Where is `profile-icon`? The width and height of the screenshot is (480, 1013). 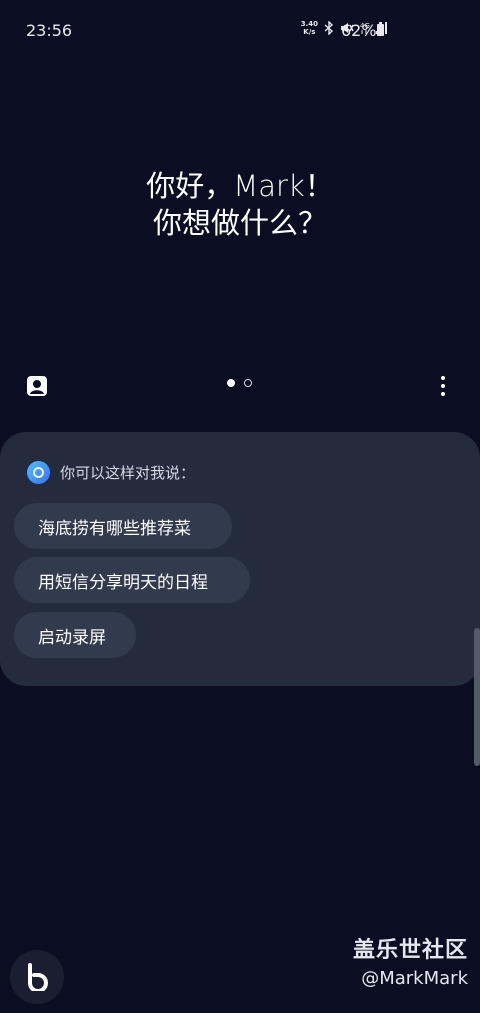
profile-icon is located at coordinates (37, 386).